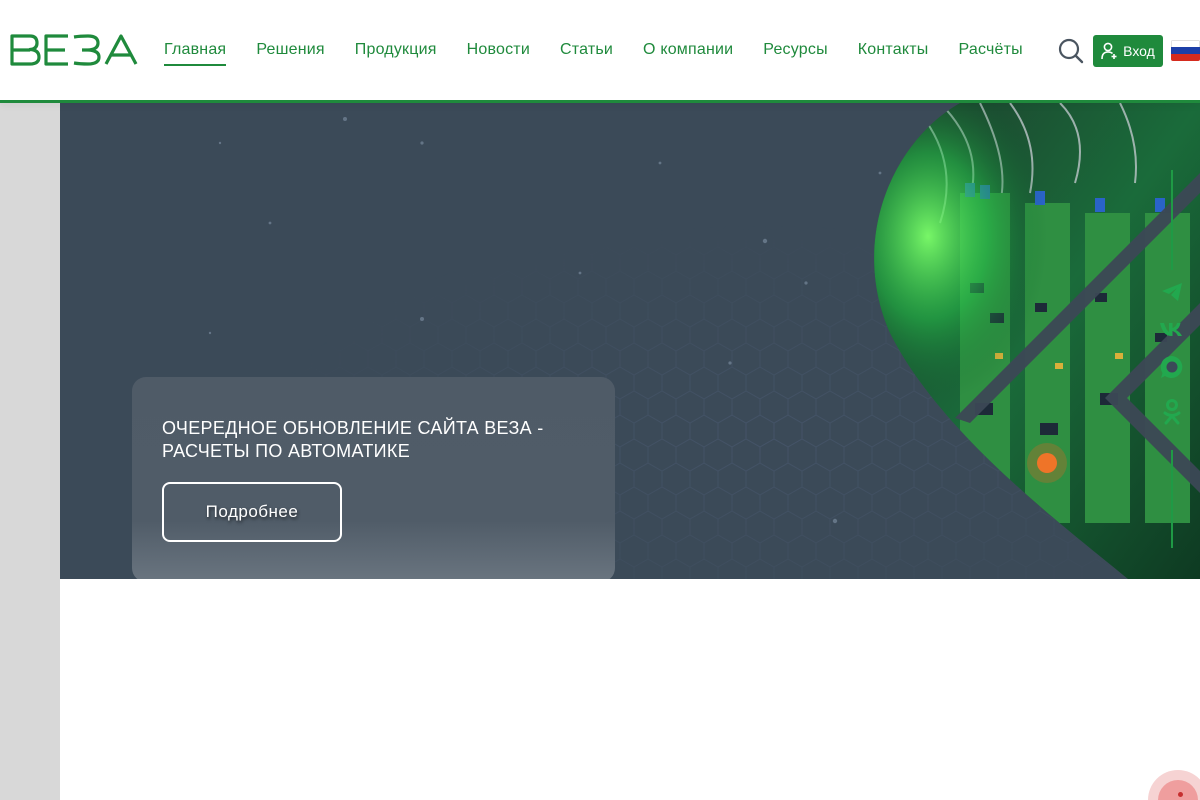 This screenshot has width=1200, height=800. Describe the element at coordinates (1071, 51) in the screenshot. I see `search-icon` at that location.